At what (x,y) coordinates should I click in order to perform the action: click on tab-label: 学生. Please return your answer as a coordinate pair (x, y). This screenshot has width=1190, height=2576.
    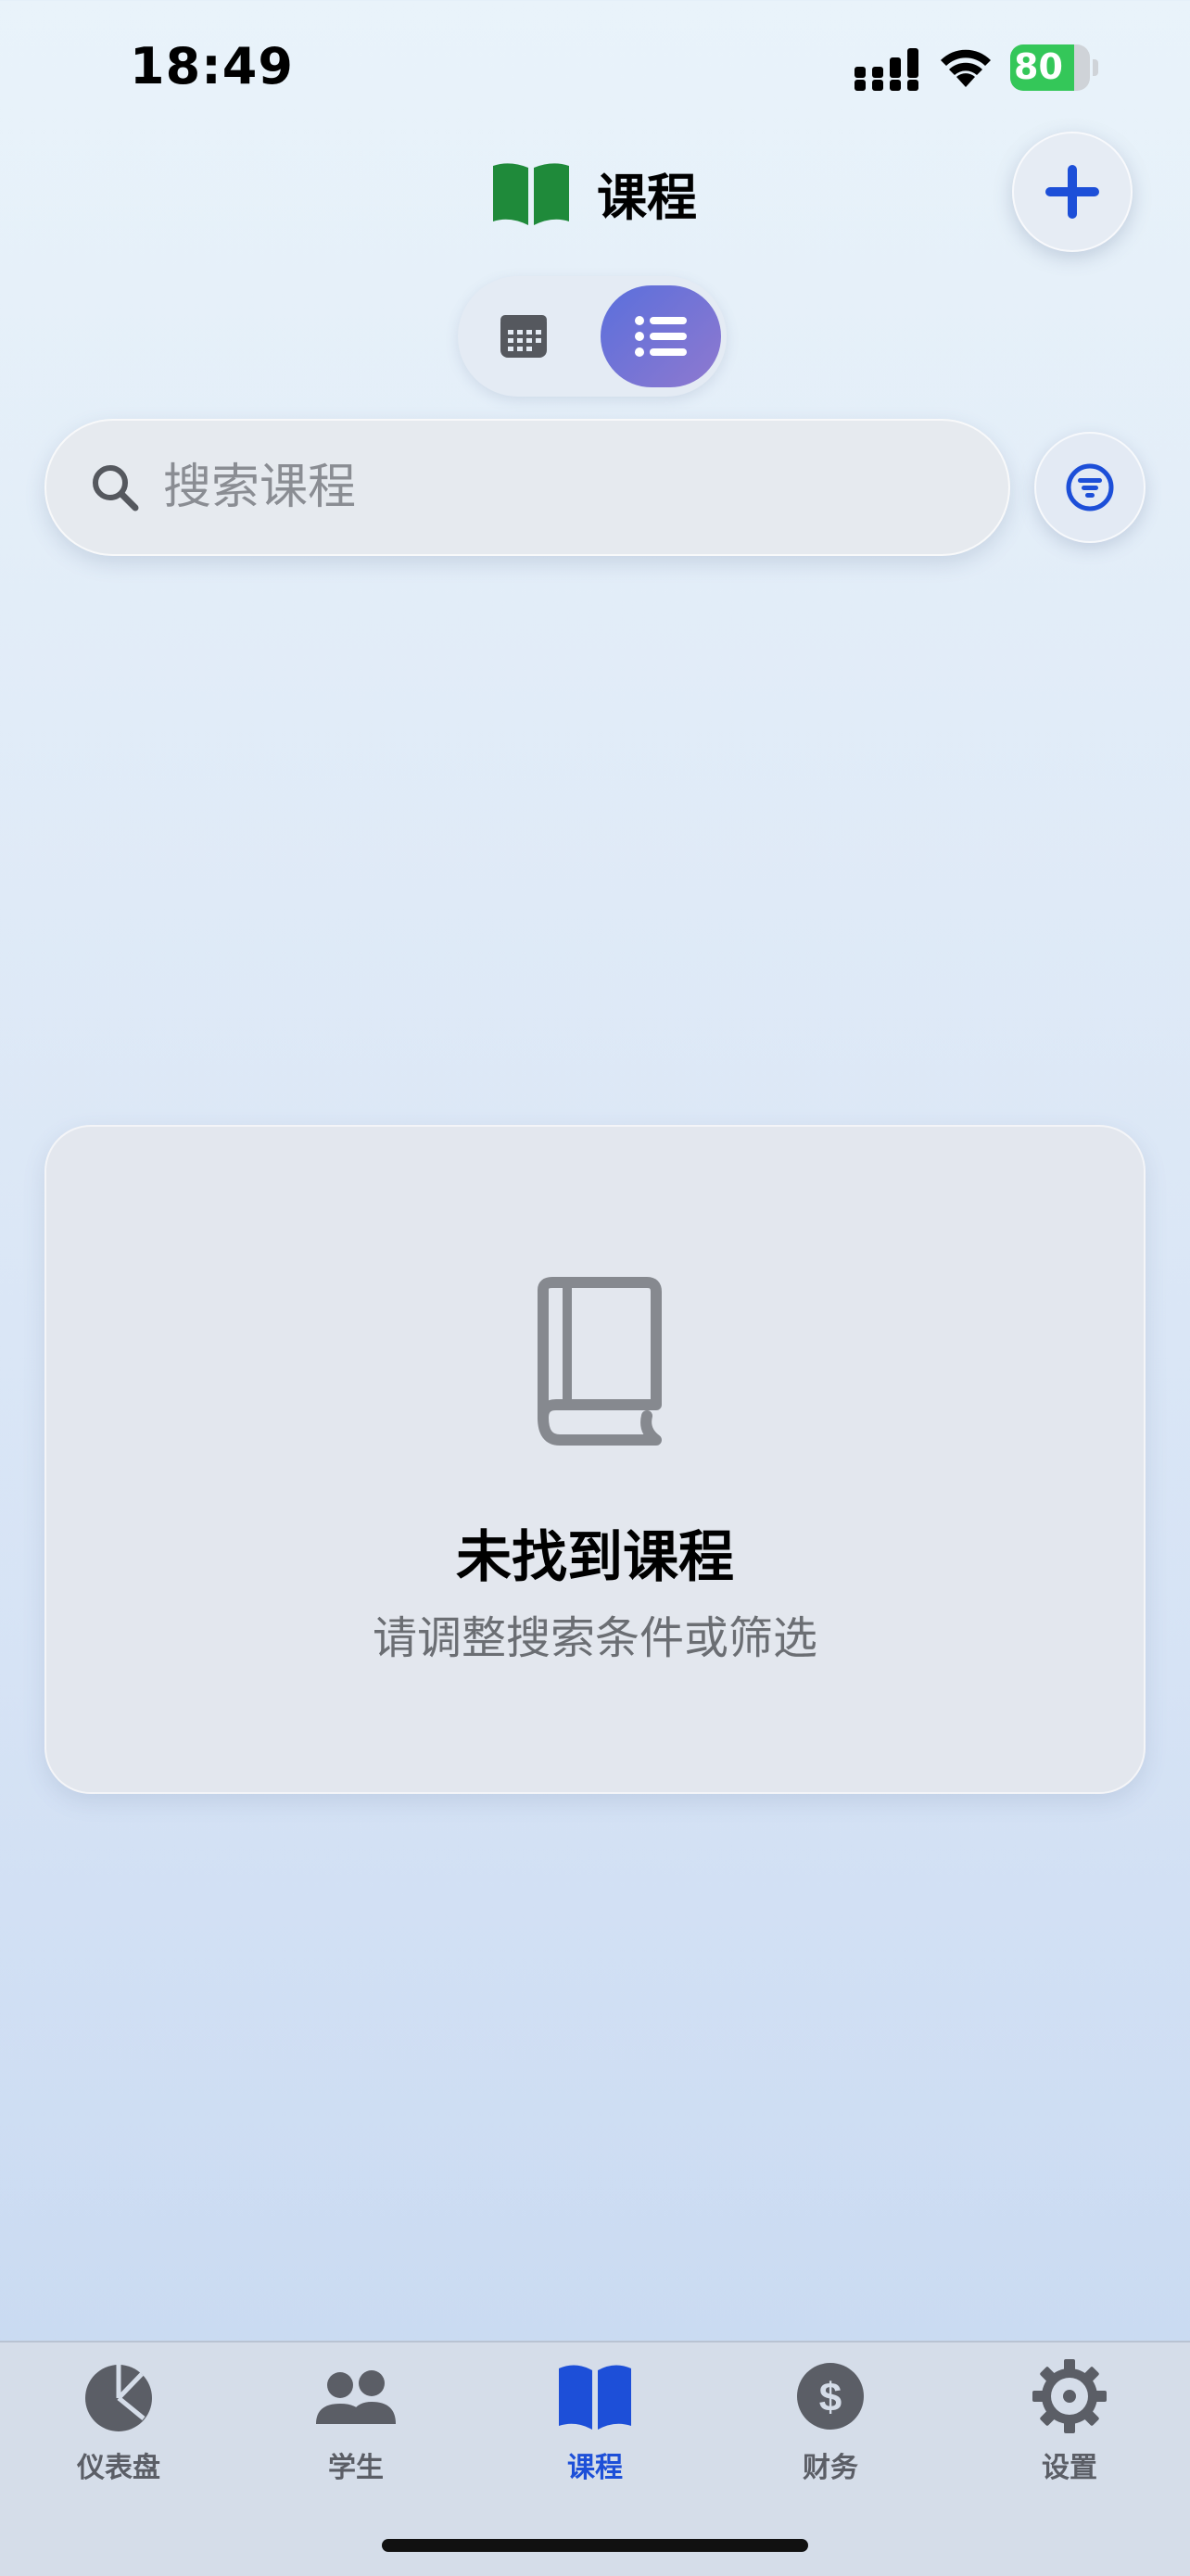
    Looking at the image, I should click on (356, 2468).